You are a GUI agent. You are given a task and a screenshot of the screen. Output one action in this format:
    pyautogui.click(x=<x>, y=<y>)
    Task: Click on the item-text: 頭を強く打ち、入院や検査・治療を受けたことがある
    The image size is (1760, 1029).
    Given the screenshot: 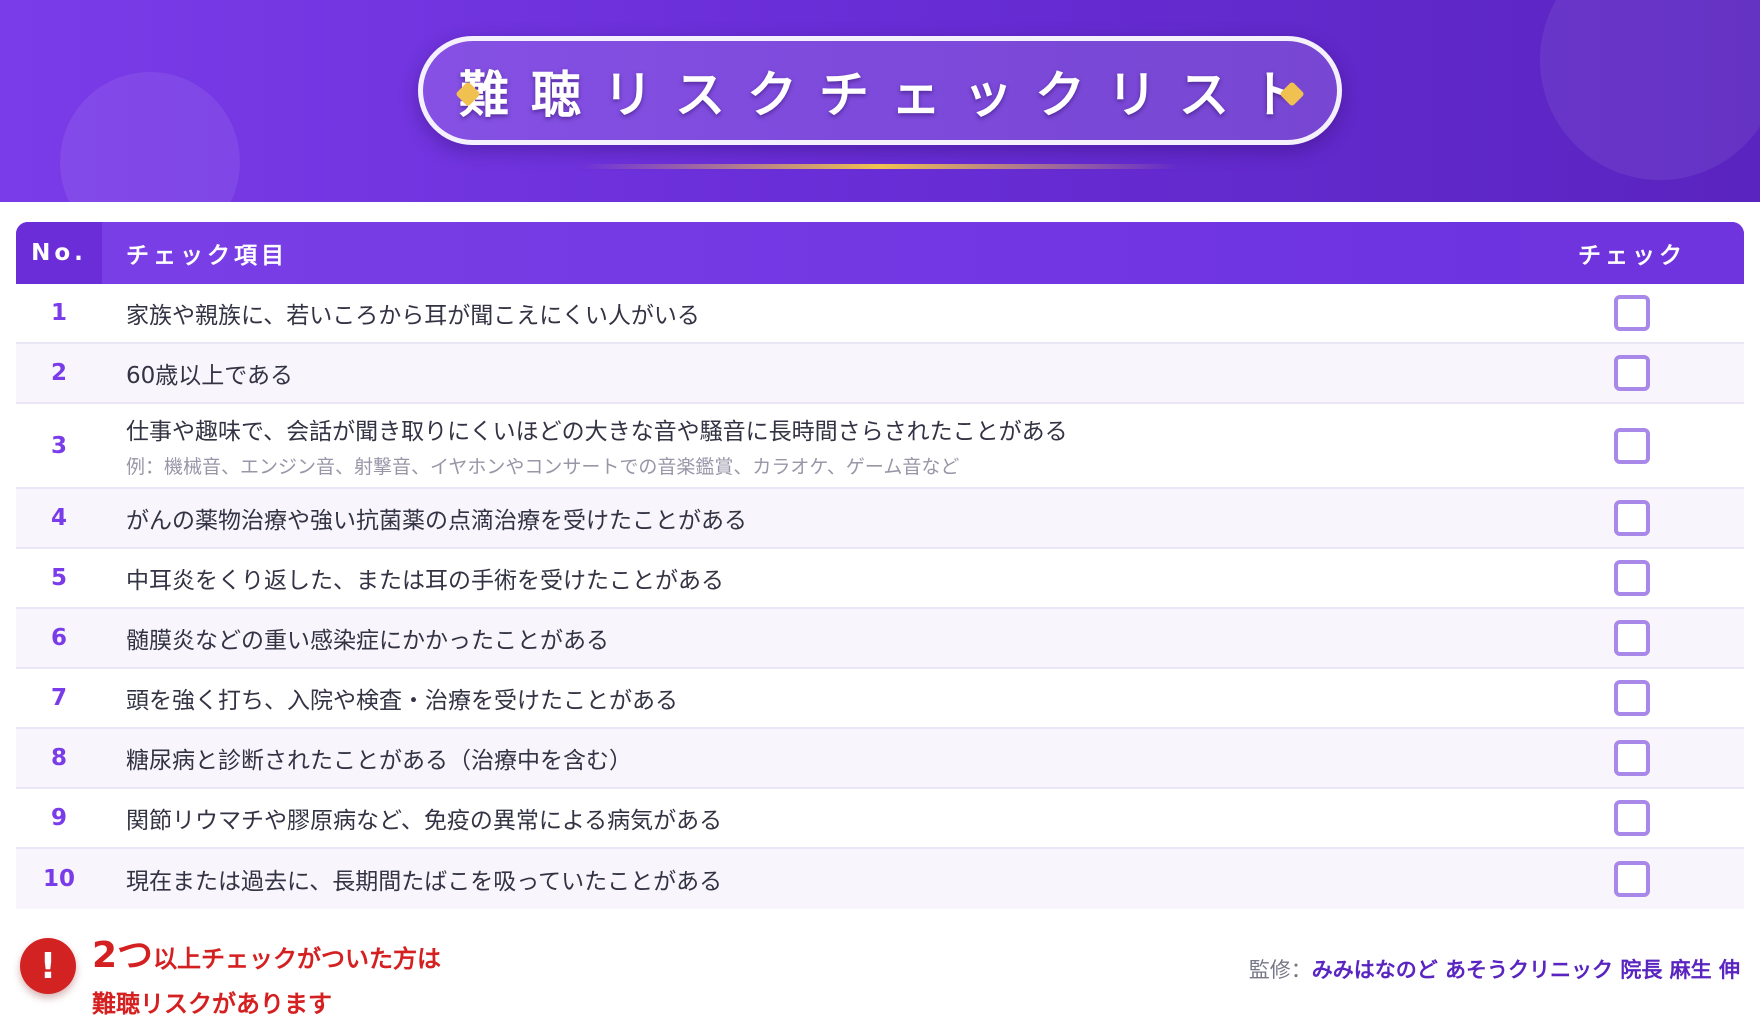 What is the action you would take?
    pyautogui.click(x=402, y=701)
    